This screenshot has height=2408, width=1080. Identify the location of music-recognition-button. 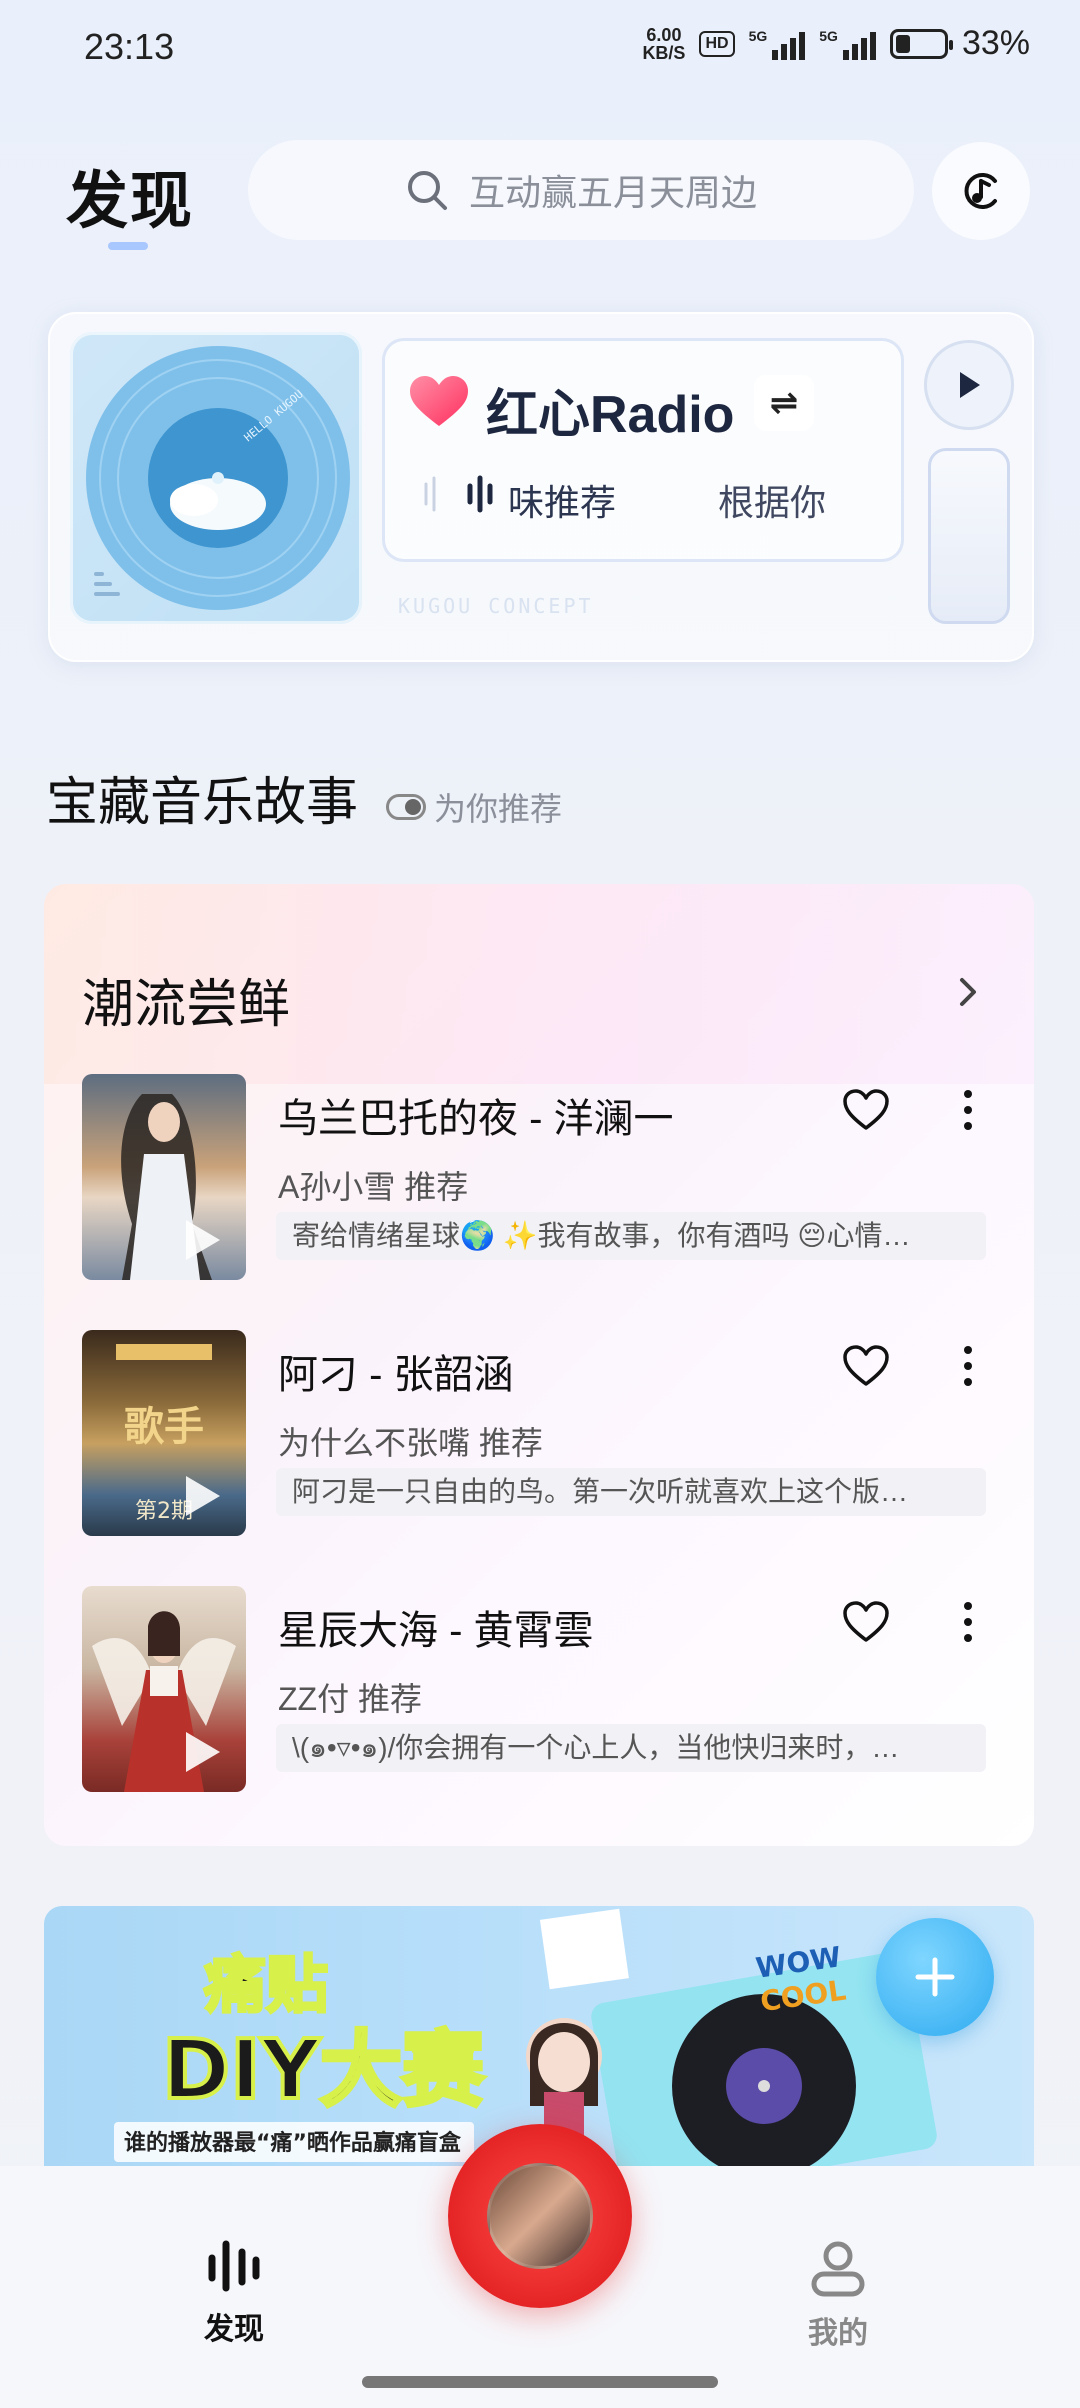
(981, 191).